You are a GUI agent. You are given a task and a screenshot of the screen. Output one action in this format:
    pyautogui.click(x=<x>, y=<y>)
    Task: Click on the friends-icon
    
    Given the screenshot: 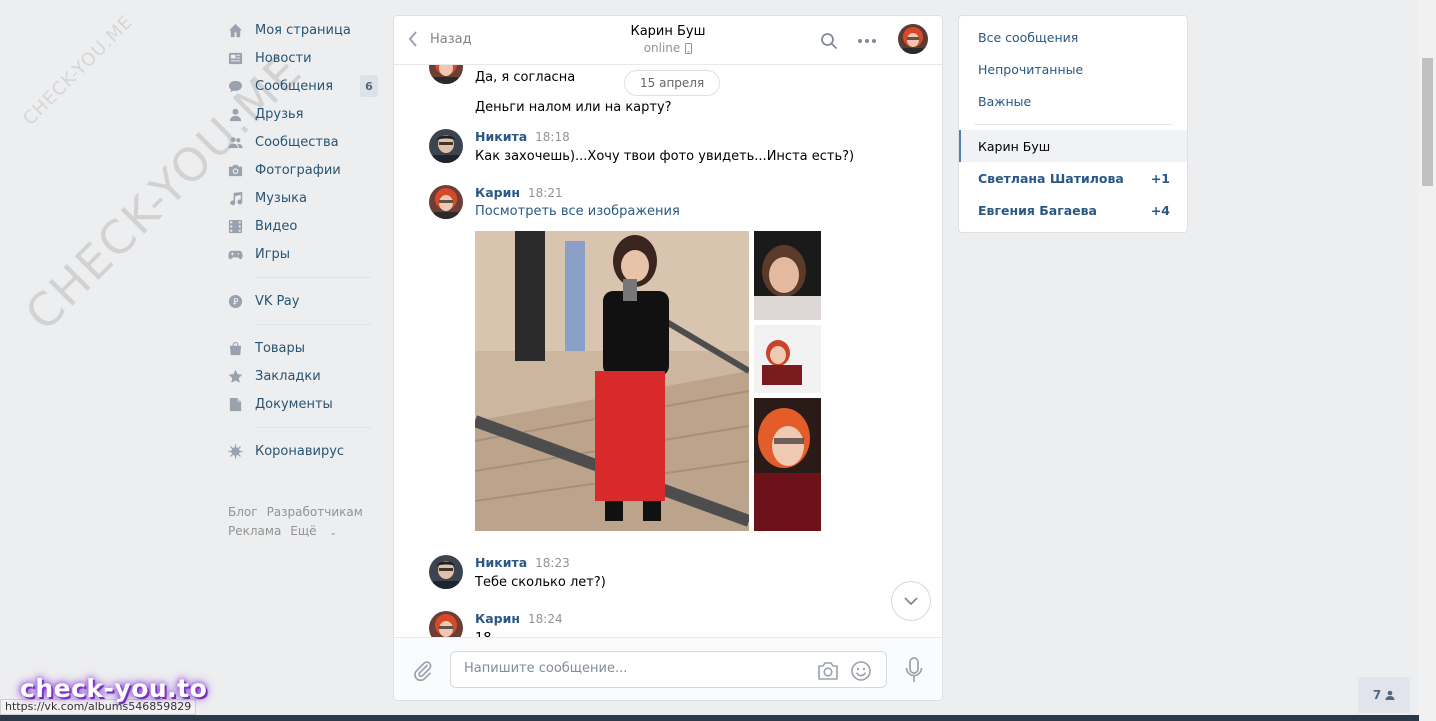 What is the action you would take?
    pyautogui.click(x=235, y=114)
    